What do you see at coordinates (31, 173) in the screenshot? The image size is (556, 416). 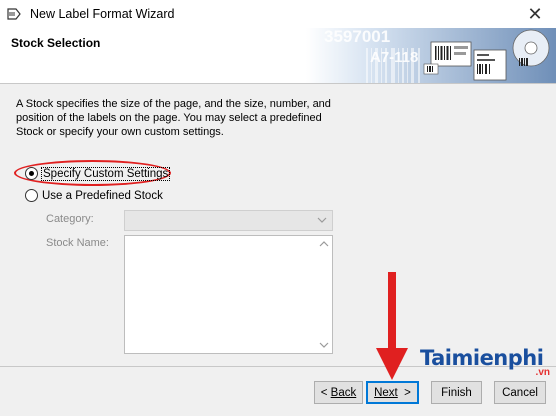 I see `radio-button-custom` at bounding box center [31, 173].